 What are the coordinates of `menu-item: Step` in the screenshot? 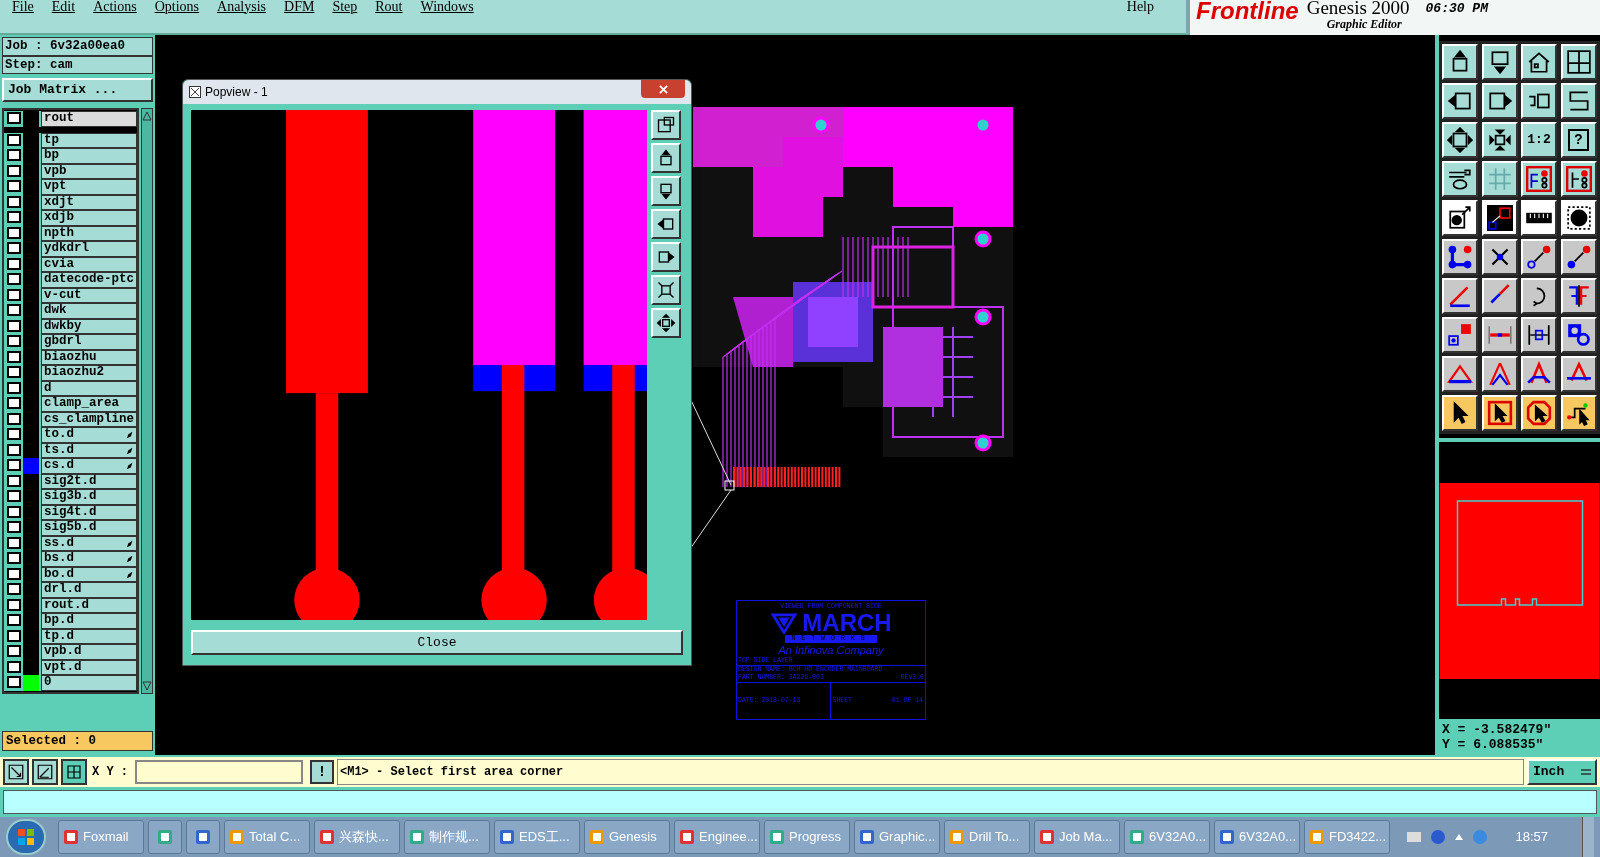 It's located at (345, 7).